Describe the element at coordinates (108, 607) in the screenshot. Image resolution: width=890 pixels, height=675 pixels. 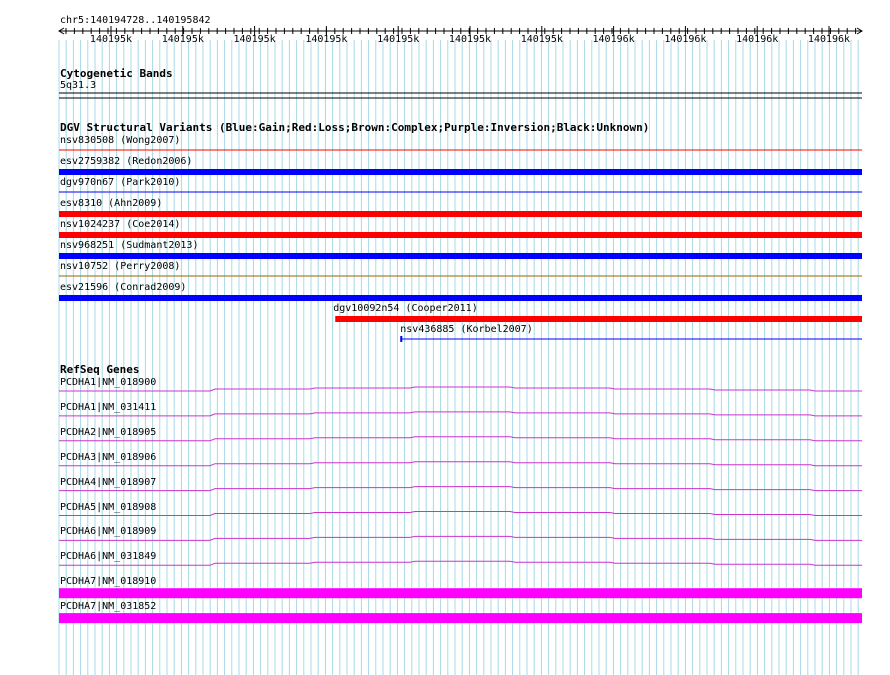
I see `refseq-gene-label: PCDHA7|NM_031852` at that location.